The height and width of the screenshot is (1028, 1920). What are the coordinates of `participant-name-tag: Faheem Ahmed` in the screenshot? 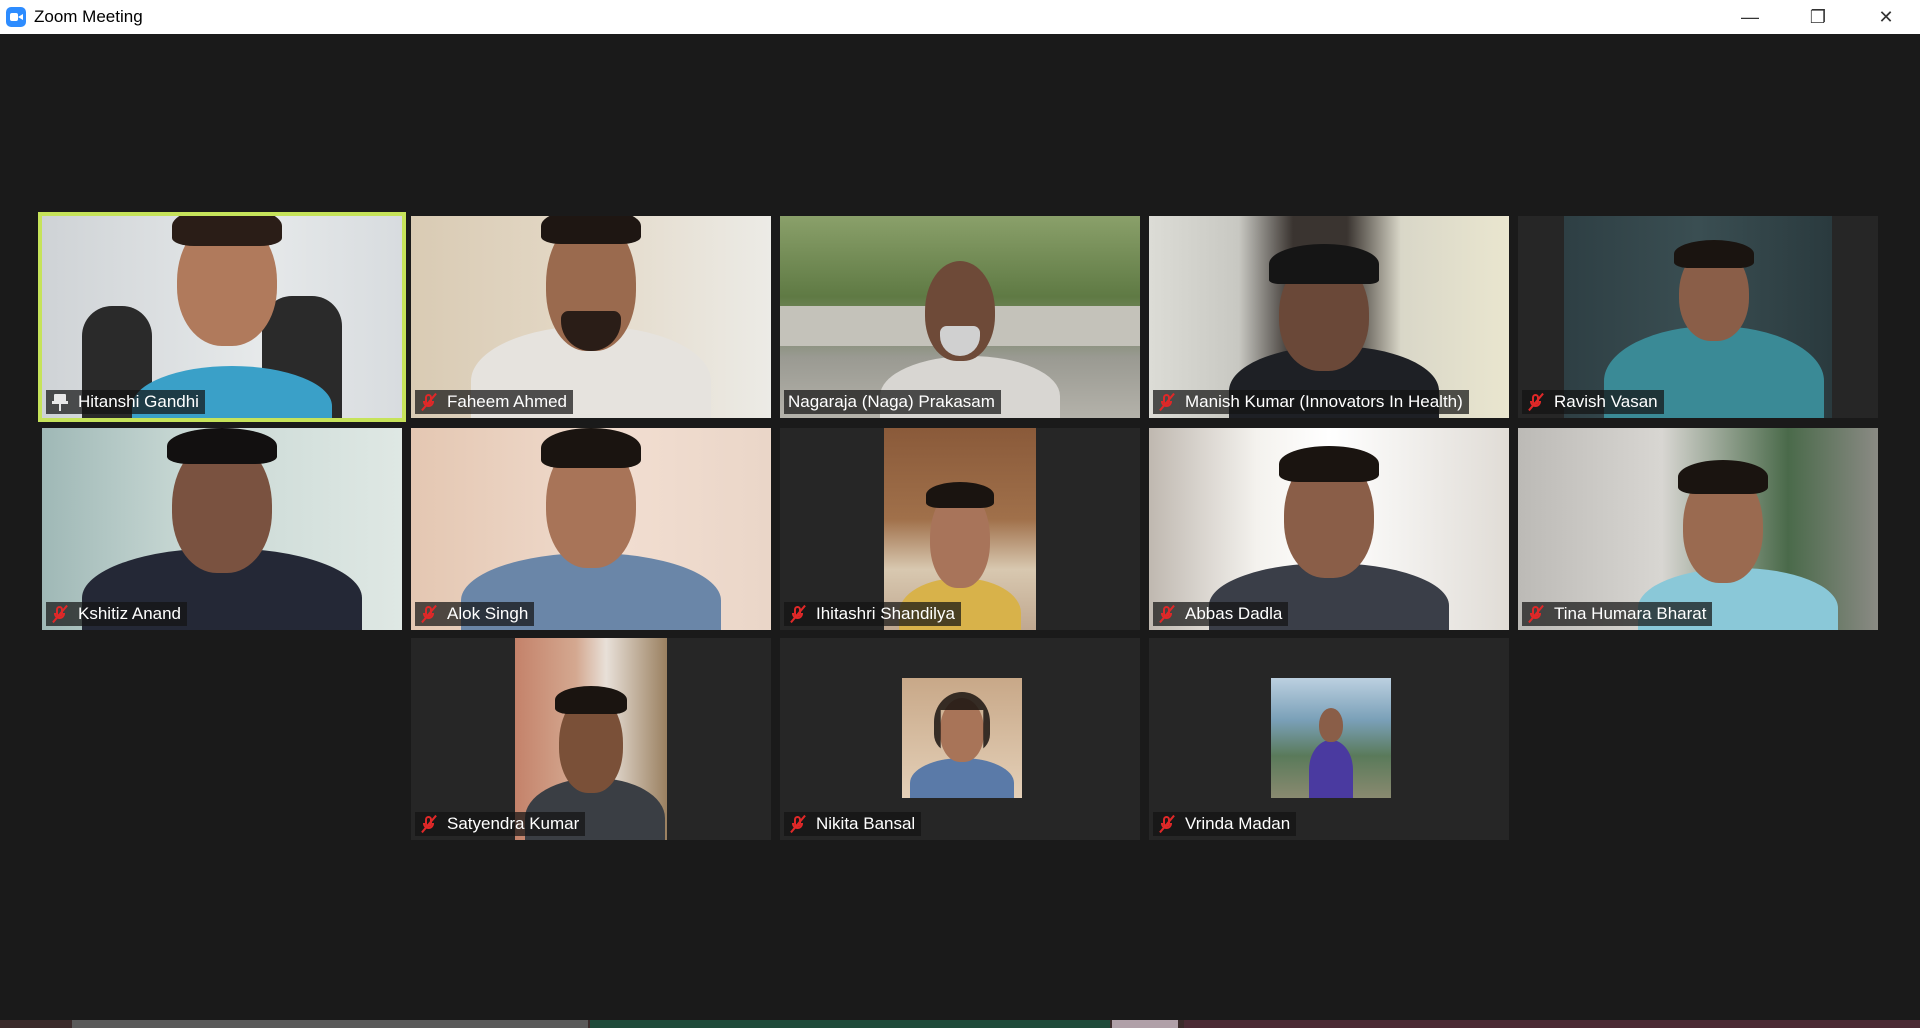 It's located at (494, 402).